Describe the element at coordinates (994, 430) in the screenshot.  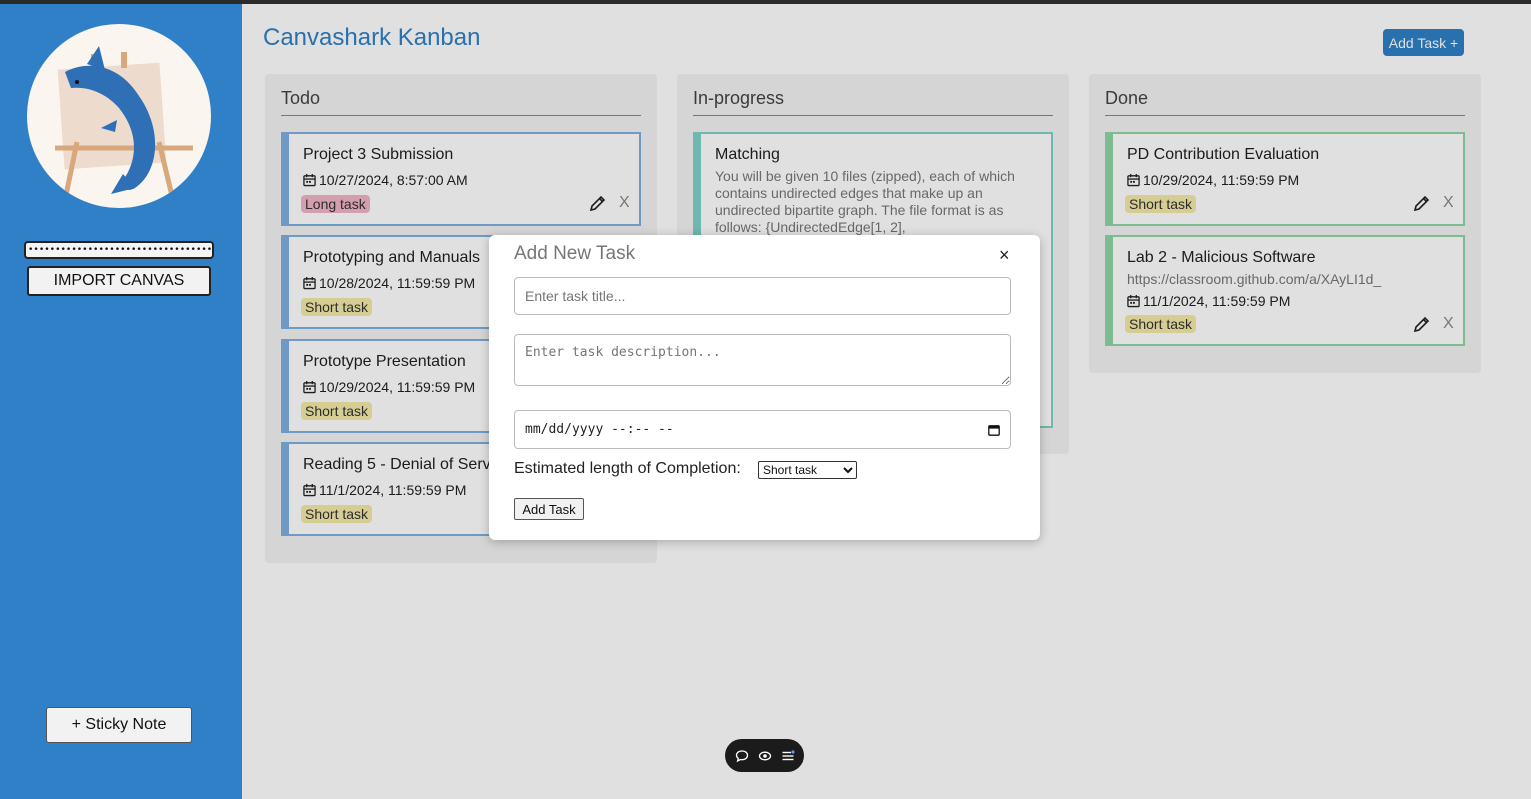
I see `calendar-icon` at that location.